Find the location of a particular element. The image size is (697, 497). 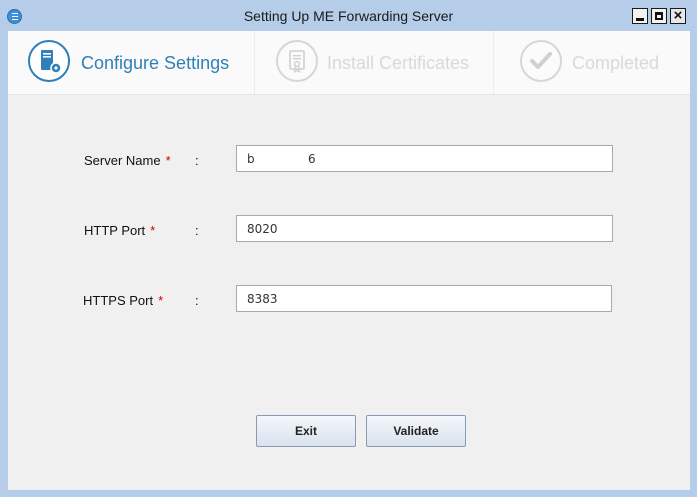

step-install-certificates: Install Certificates is located at coordinates (374, 62).